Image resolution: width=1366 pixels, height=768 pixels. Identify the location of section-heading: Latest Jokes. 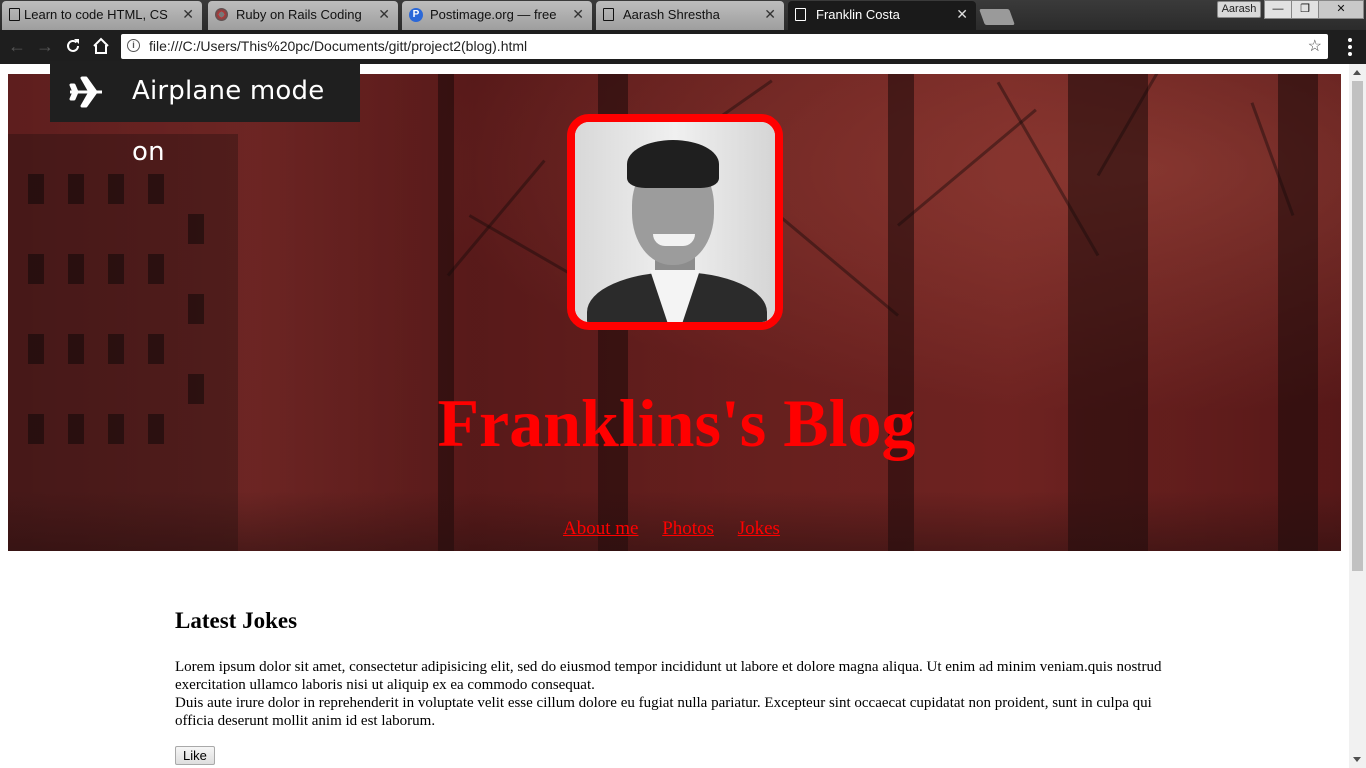
(236, 620).